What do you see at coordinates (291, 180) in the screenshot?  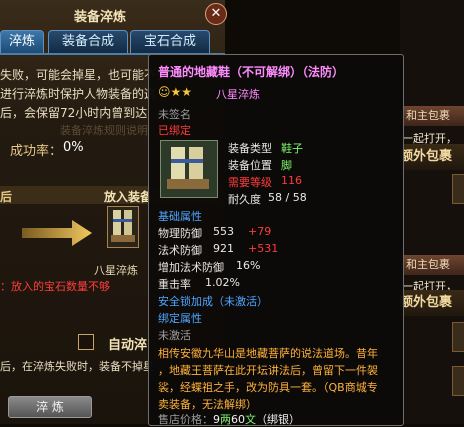 I see `level-value: 116` at bounding box center [291, 180].